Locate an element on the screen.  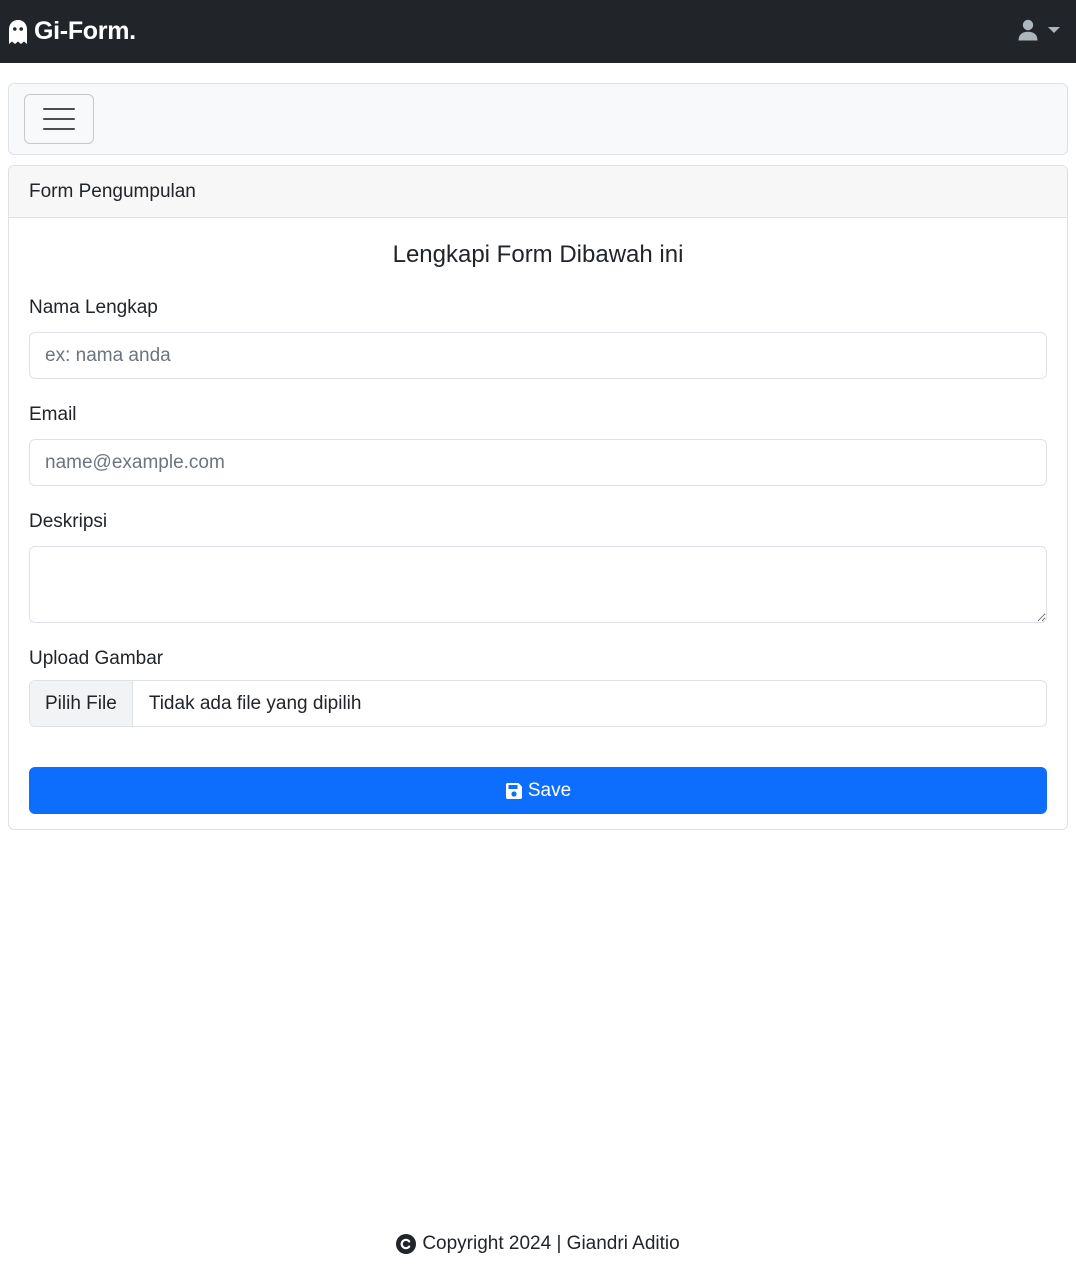
save-button-label: Save is located at coordinates (549, 790).